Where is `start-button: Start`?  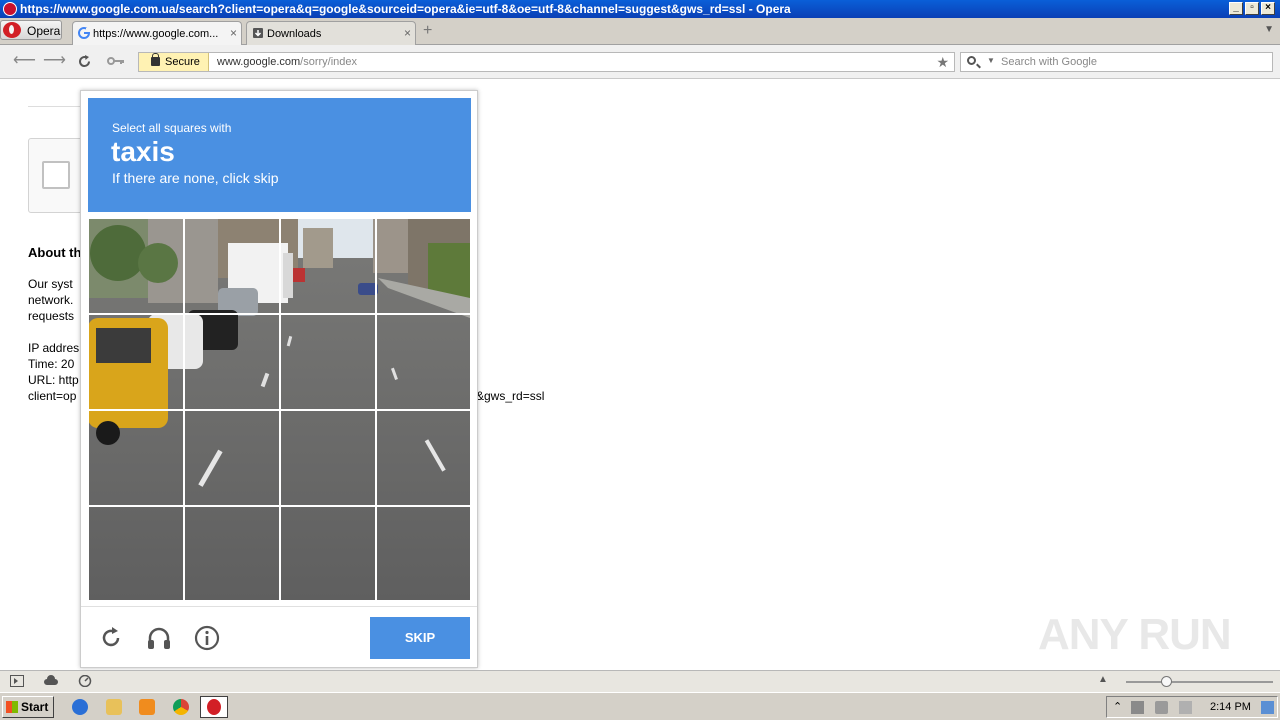
start-button: Start is located at coordinates (28, 707).